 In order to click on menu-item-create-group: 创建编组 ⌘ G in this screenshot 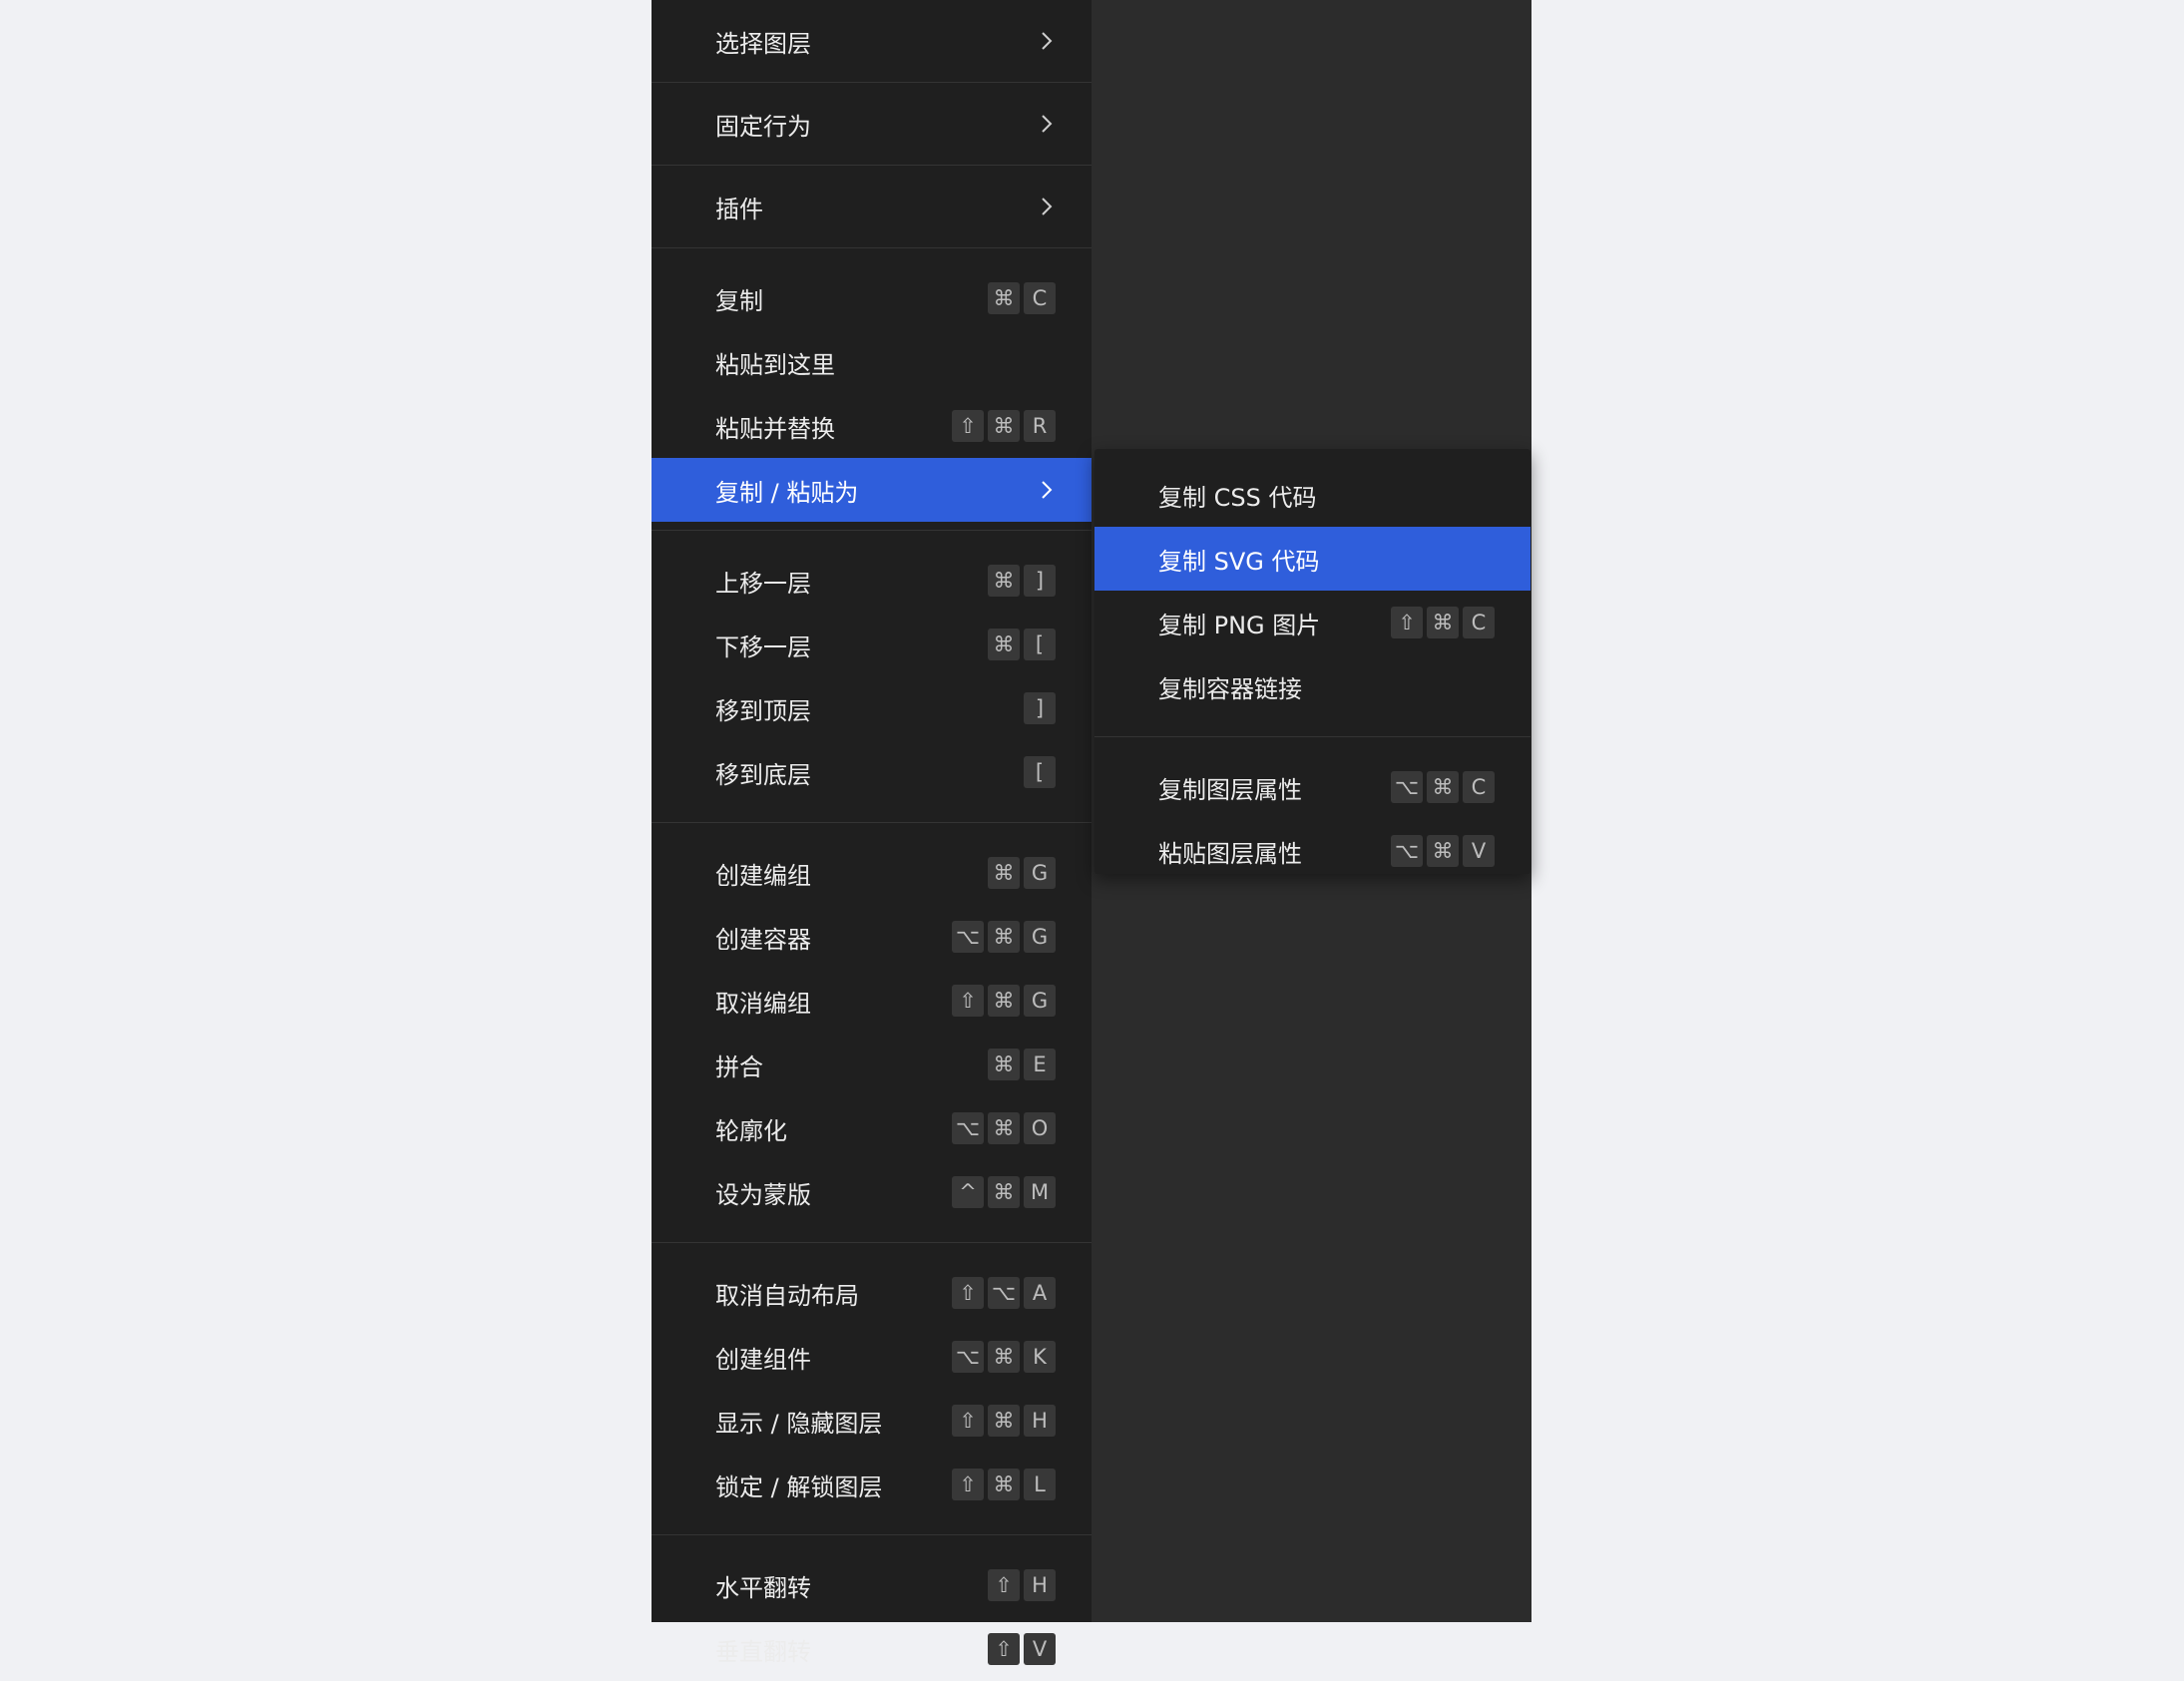, I will do `click(872, 873)`.